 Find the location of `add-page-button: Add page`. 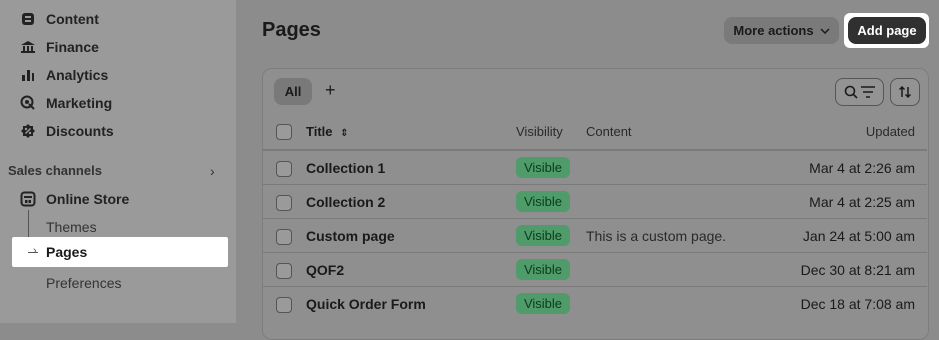

add-page-button: Add page is located at coordinates (887, 30).